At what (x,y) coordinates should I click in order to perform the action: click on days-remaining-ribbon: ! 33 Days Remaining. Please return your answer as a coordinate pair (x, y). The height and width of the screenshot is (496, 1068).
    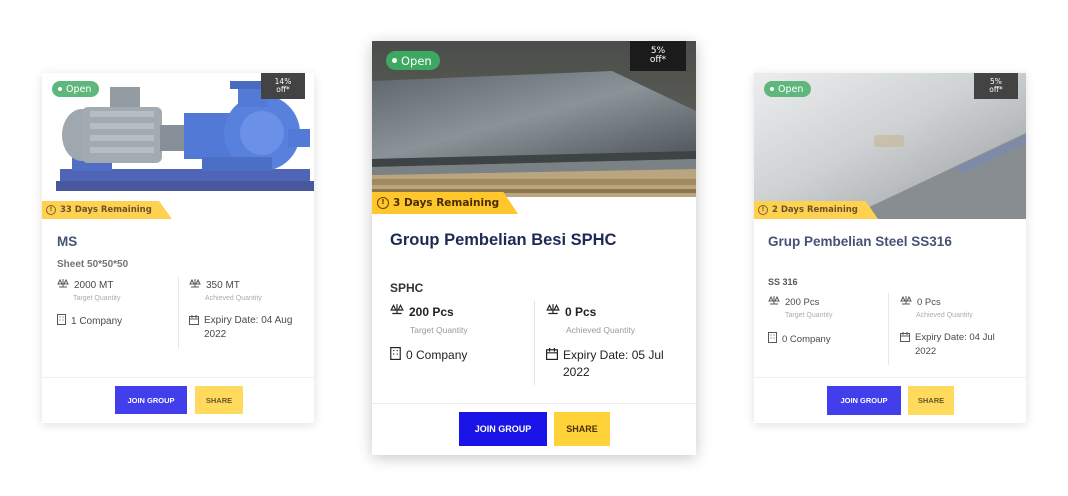
    Looking at the image, I should click on (107, 210).